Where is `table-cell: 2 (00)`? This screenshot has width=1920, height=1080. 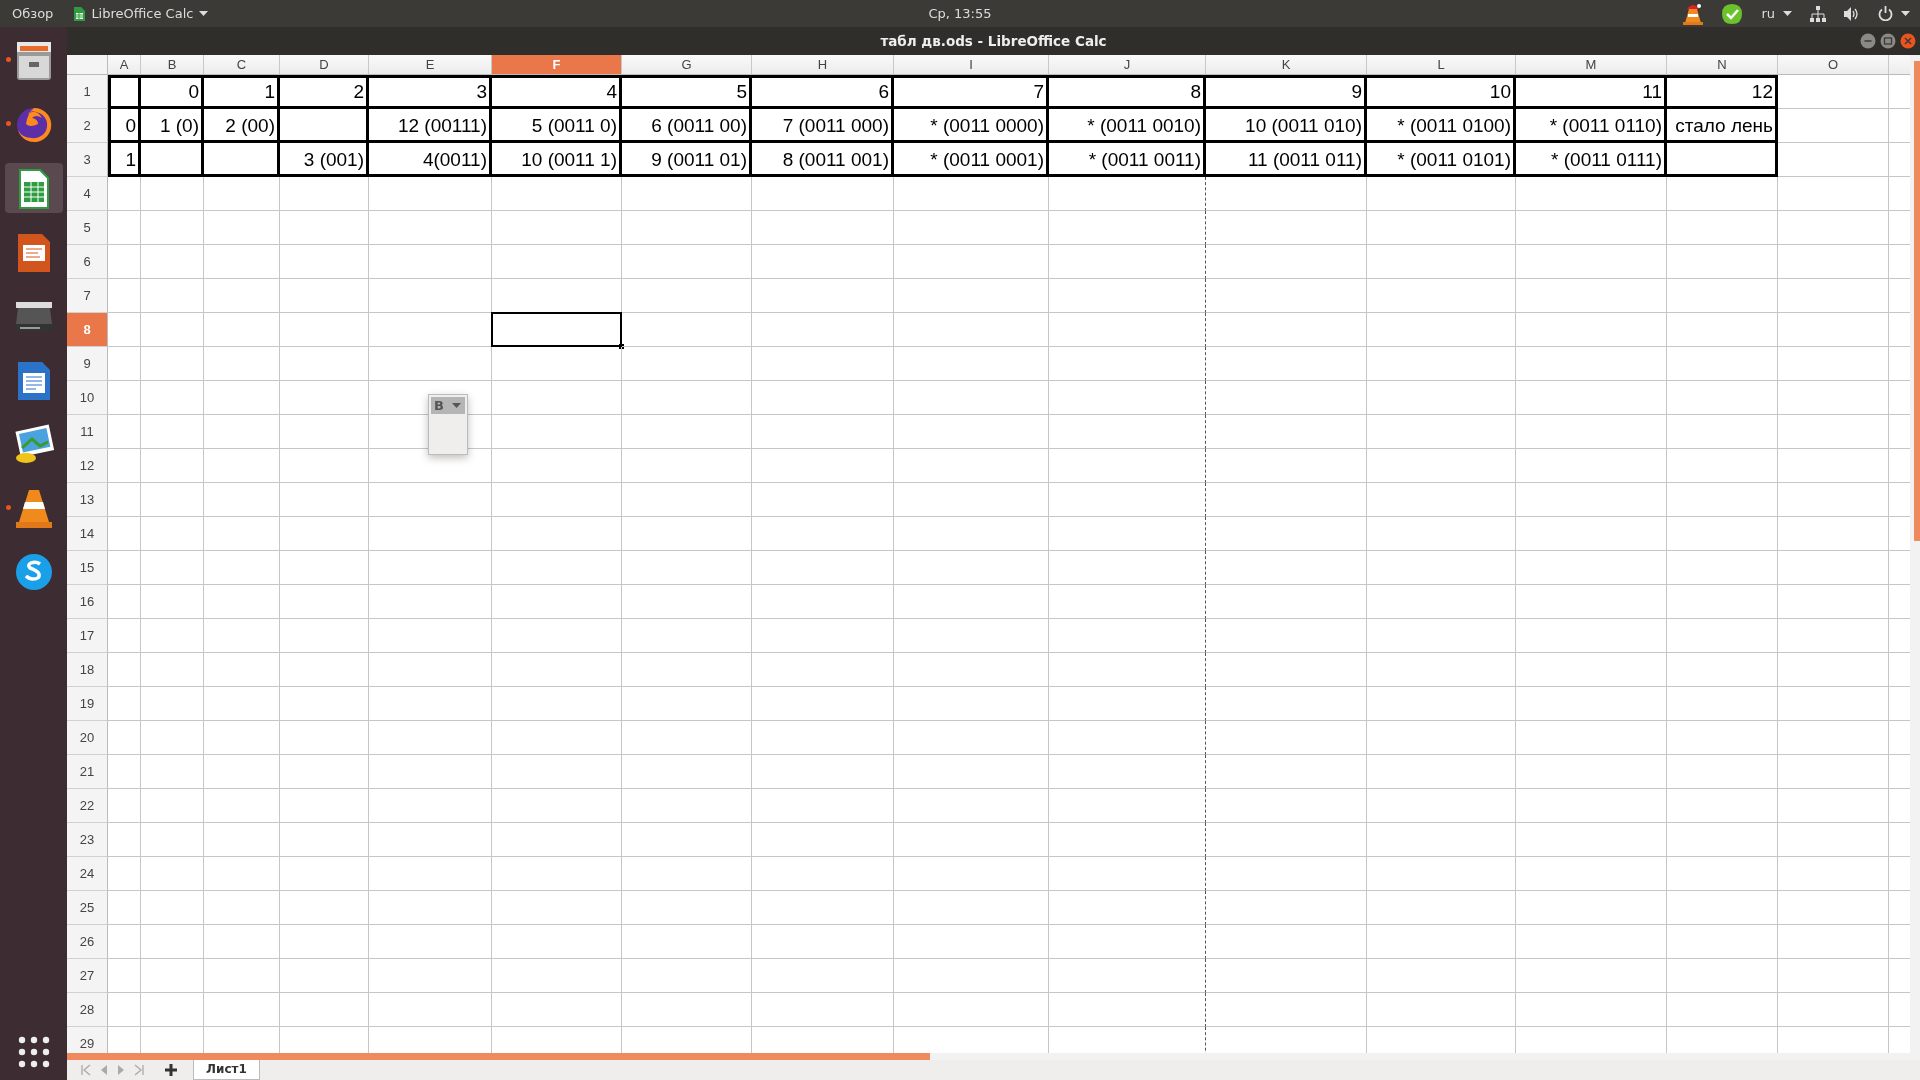
table-cell: 2 (00) is located at coordinates (242, 126).